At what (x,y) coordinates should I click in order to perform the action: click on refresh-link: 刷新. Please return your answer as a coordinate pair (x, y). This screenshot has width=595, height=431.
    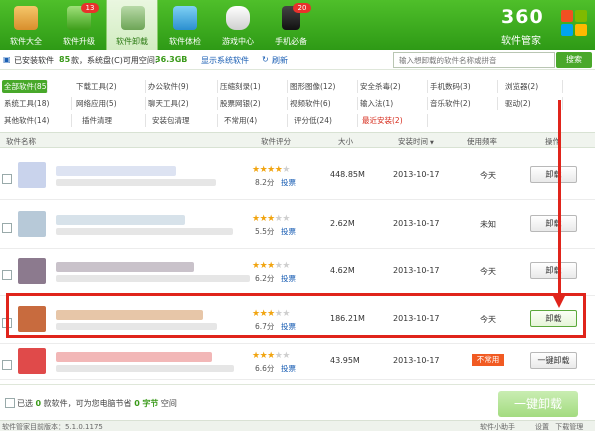
    Looking at the image, I should click on (280, 60).